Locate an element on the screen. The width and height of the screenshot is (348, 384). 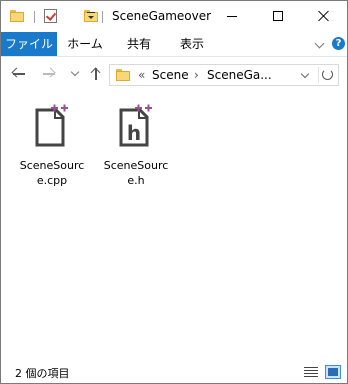
close-icon is located at coordinates (324, 16).